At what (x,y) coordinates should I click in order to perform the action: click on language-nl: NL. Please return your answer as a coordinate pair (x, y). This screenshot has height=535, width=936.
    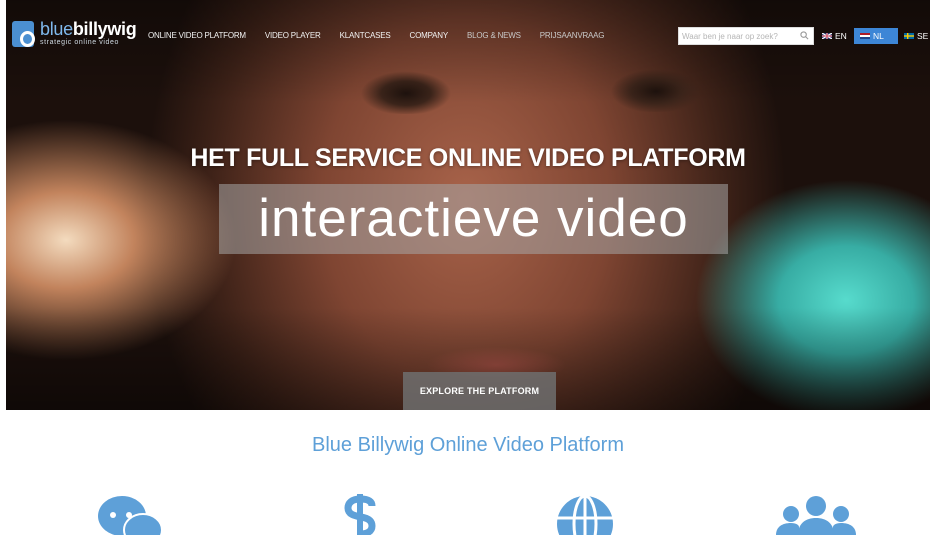
    Looking at the image, I should click on (876, 36).